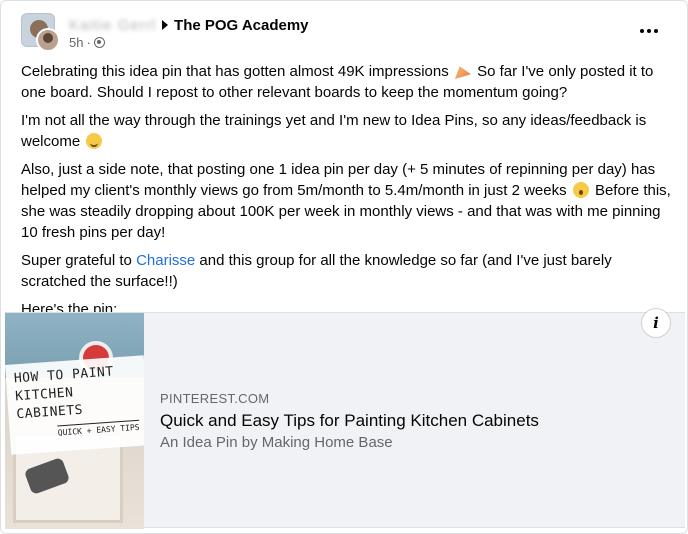 The width and height of the screenshot is (688, 534). I want to click on post-header: Kaitie Gerrl The POG Academy 5h ·, so click(344, 33).